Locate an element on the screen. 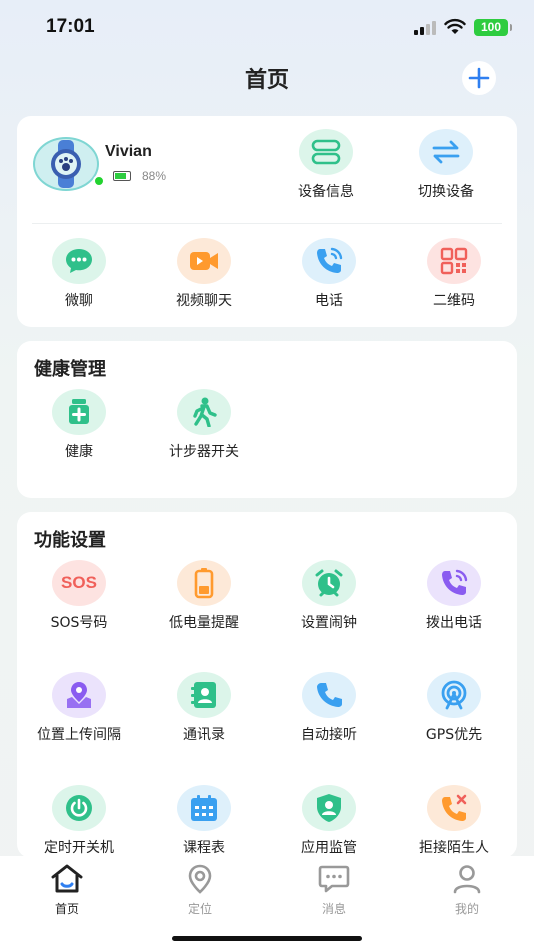  contacts-button: 通讯录 is located at coordinates (204, 708).